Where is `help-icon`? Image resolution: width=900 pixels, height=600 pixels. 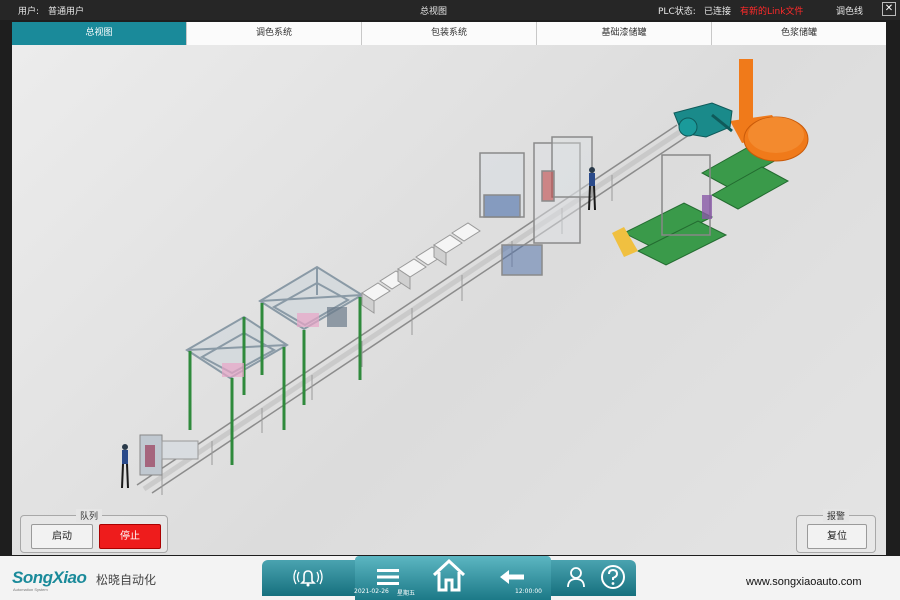
help-icon is located at coordinates (613, 577).